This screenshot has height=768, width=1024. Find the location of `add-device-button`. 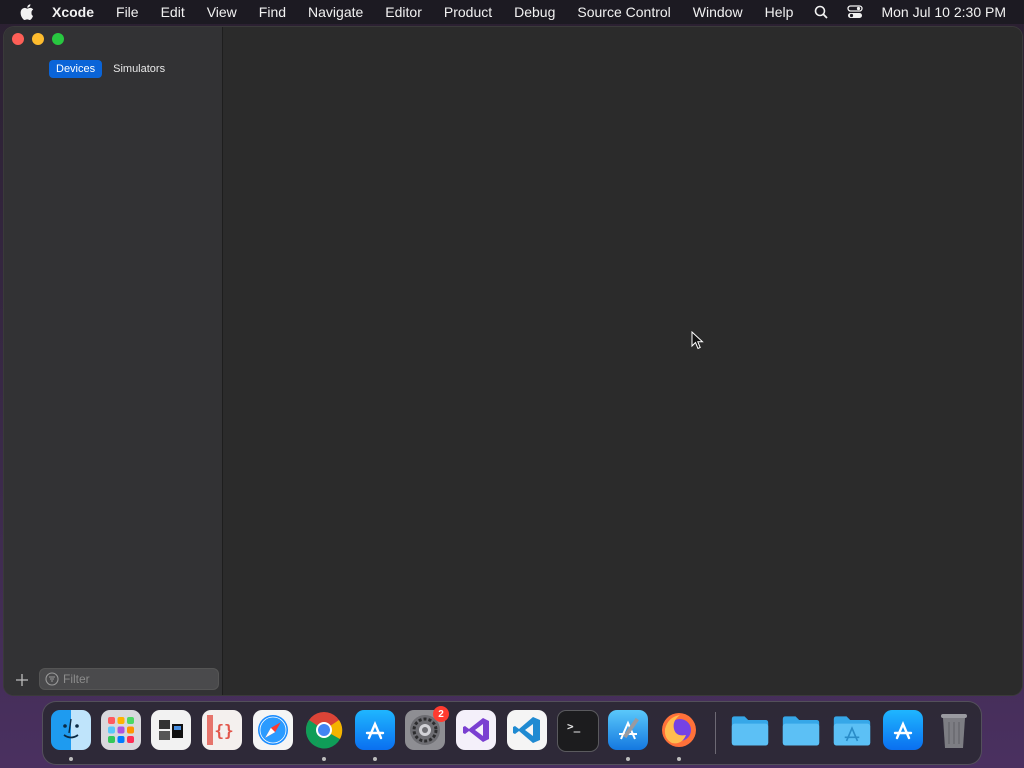

add-device-button is located at coordinates (22, 680).